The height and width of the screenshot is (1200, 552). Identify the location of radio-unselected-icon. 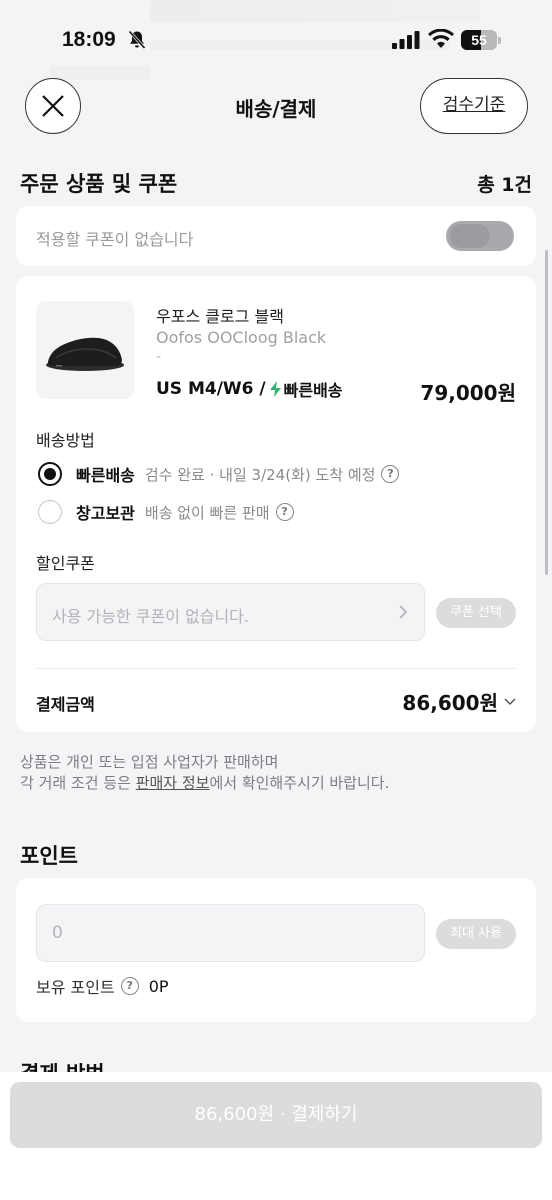
(50, 512).